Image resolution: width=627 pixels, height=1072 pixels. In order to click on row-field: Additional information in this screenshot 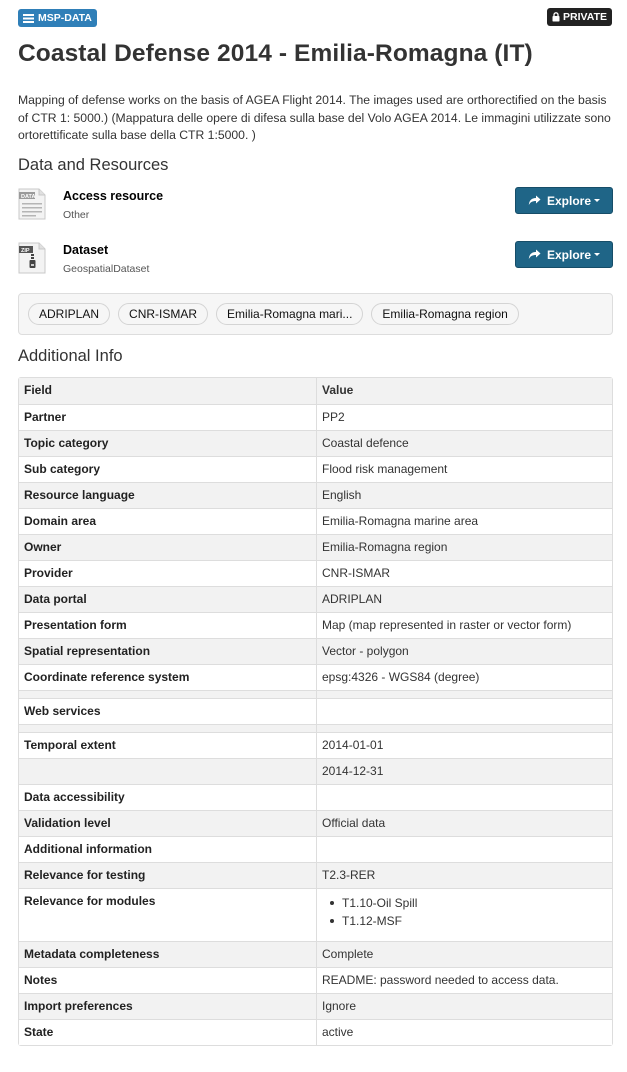, I will do `click(168, 849)`.